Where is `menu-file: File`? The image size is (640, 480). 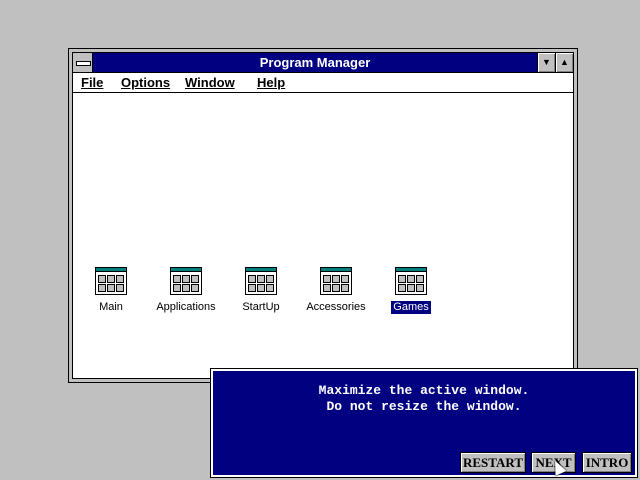 menu-file: File is located at coordinates (92, 82).